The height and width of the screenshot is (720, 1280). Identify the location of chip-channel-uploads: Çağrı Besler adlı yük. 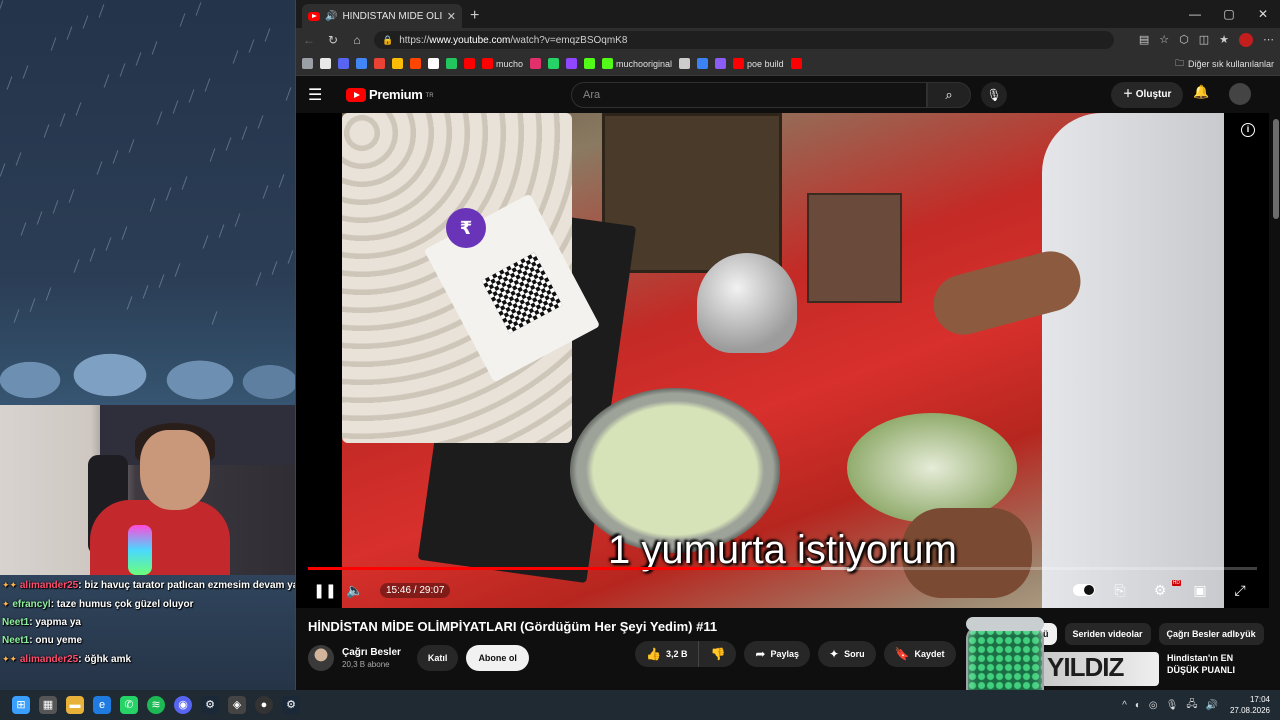
(1211, 634).